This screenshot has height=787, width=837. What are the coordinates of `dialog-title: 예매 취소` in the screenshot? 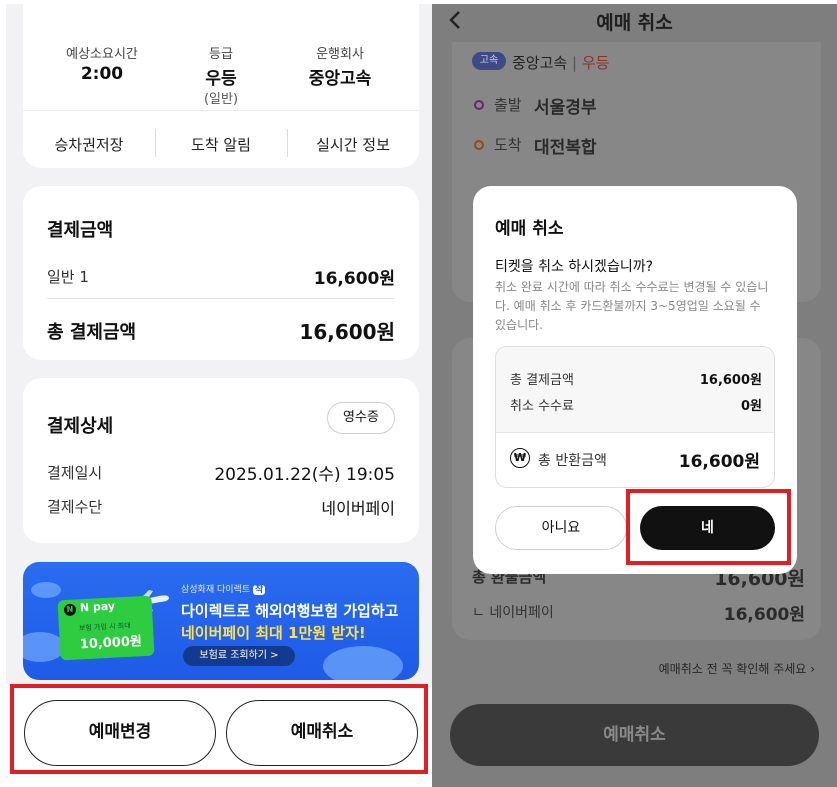 It's located at (529, 229).